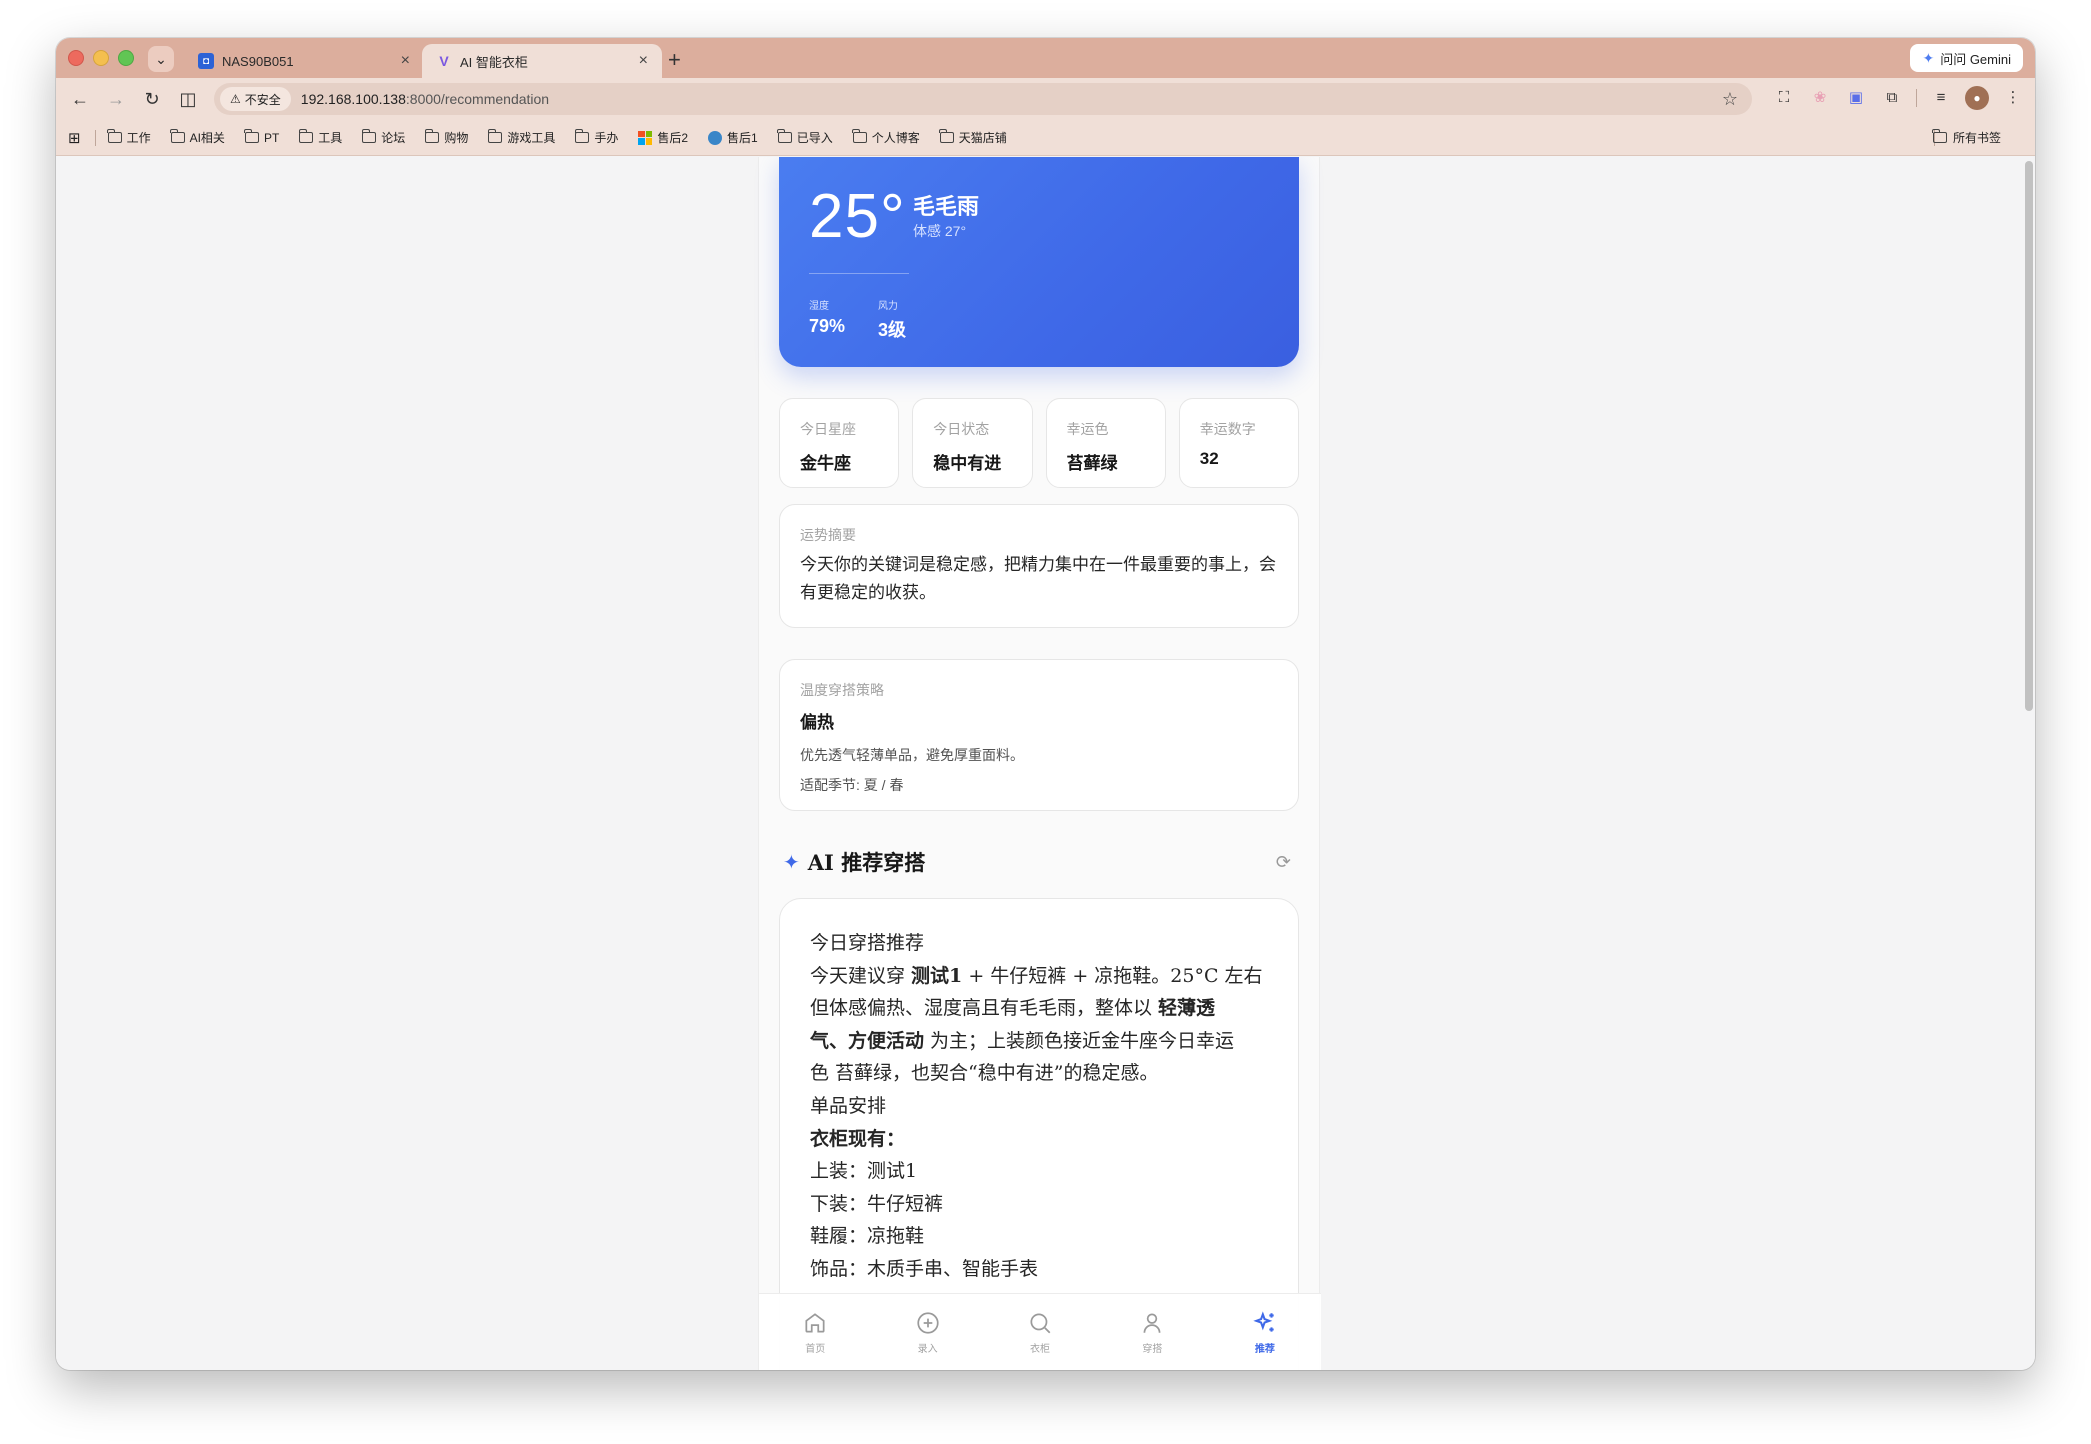  I want to click on bookmark-item: 游戏工具, so click(521, 137).